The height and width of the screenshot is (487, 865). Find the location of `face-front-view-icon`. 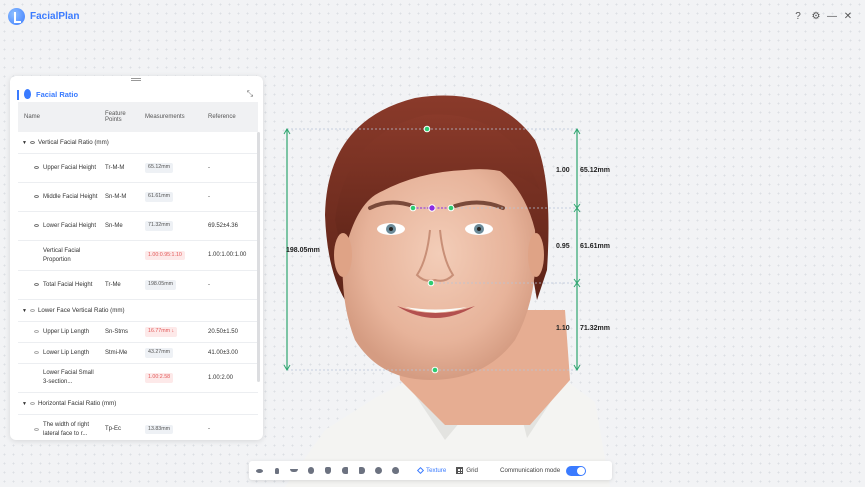

face-front-view-icon is located at coordinates (310, 470).